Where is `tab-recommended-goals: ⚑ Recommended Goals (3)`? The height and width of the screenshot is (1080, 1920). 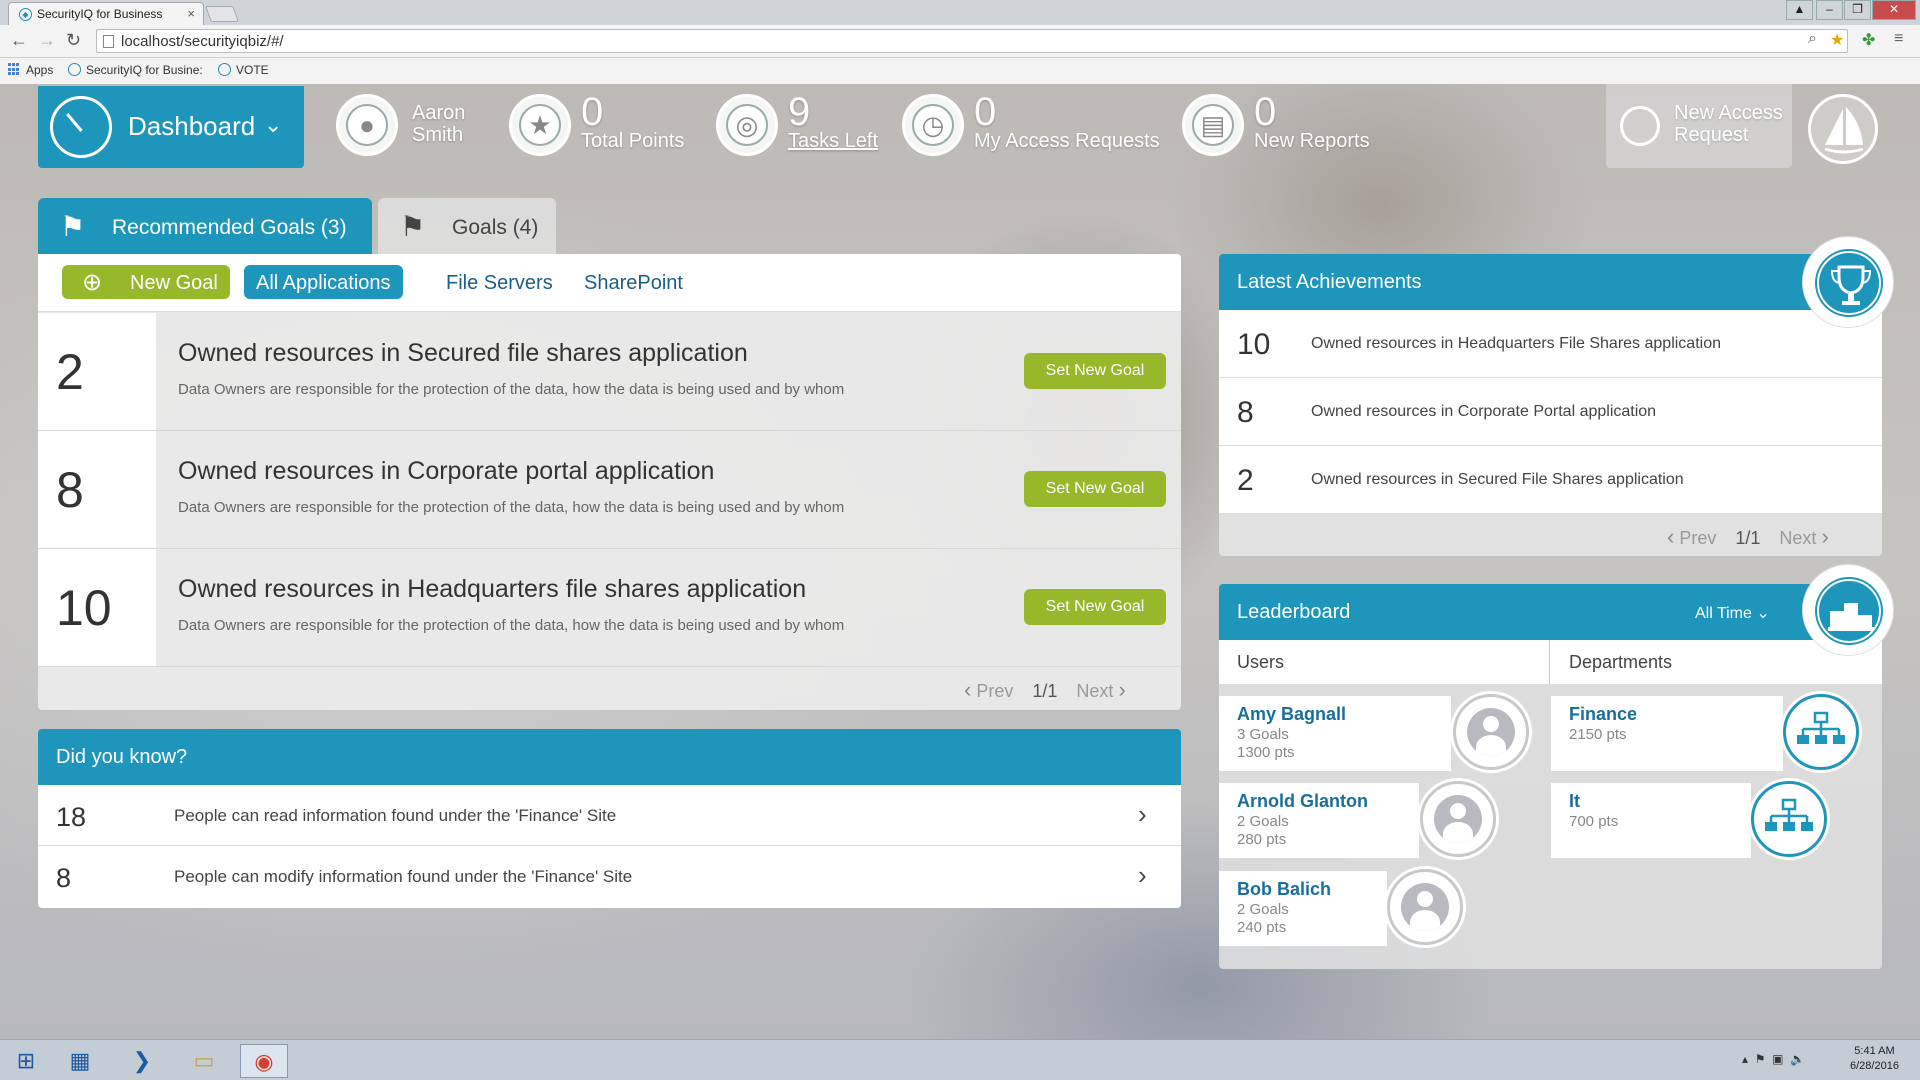 tab-recommended-goals: ⚑ Recommended Goals (3) is located at coordinates (205, 226).